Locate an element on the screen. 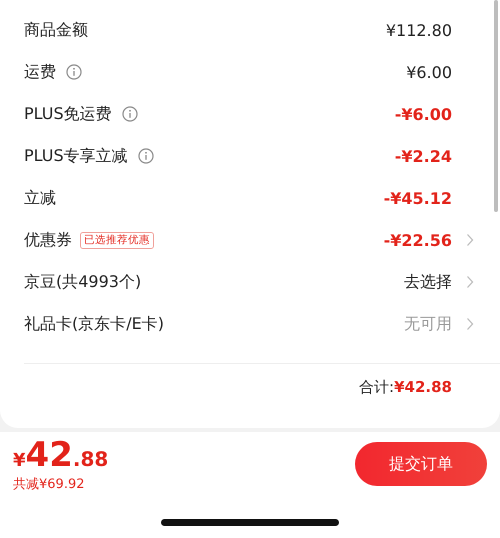  submit-order-button: 提交订单 is located at coordinates (421, 464).